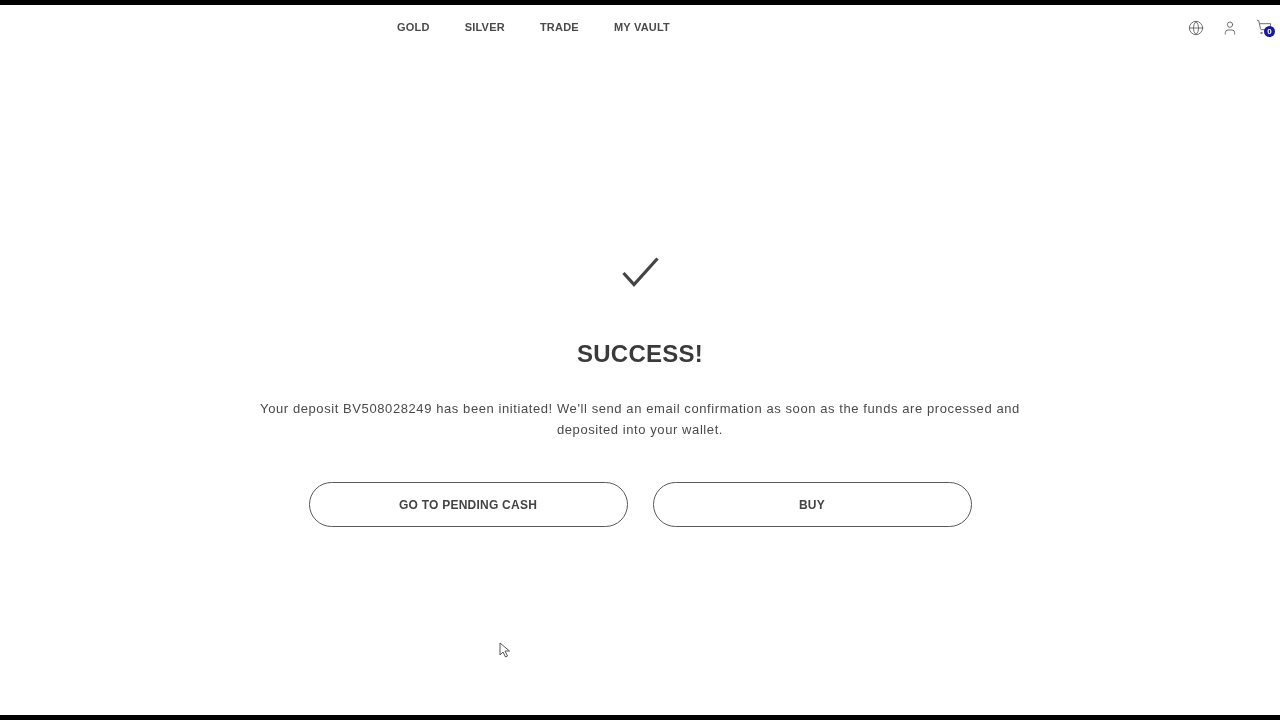 Image resolution: width=1280 pixels, height=720 pixels. Describe the element at coordinates (642, 27) in the screenshot. I see `nav-link: MY VAULT` at that location.